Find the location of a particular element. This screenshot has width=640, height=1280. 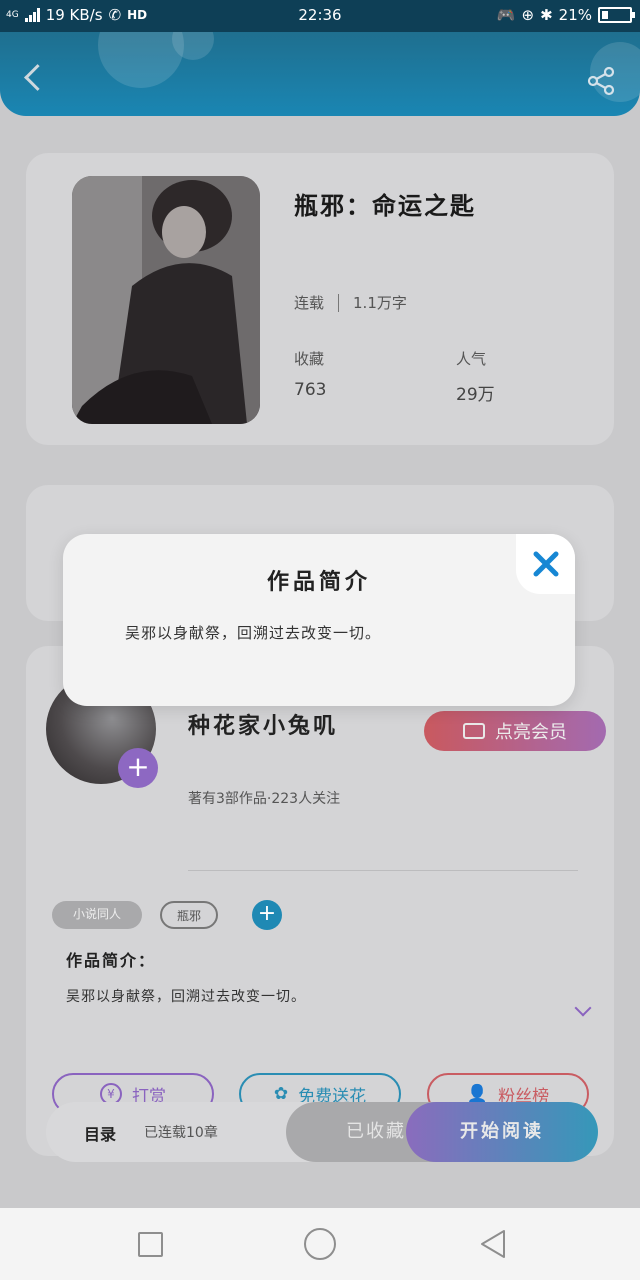

book-title: 瓶邪：命运之匙 is located at coordinates (385, 206).